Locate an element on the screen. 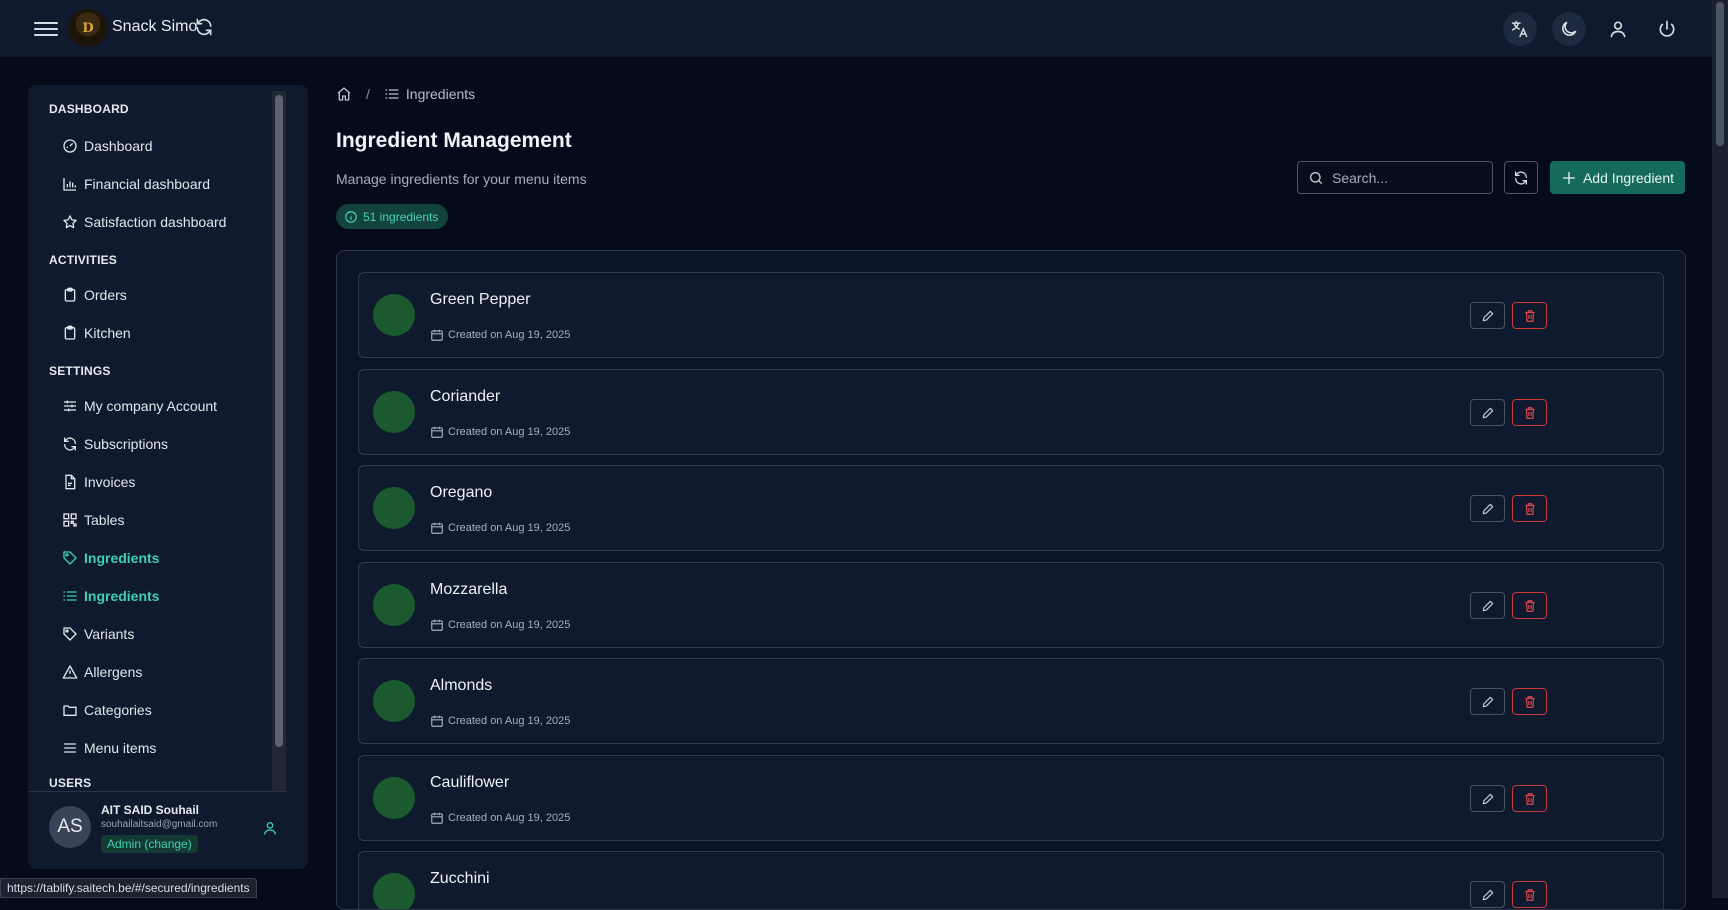 This screenshot has width=1728, height=910. user-switch-icon is located at coordinates (270, 828).